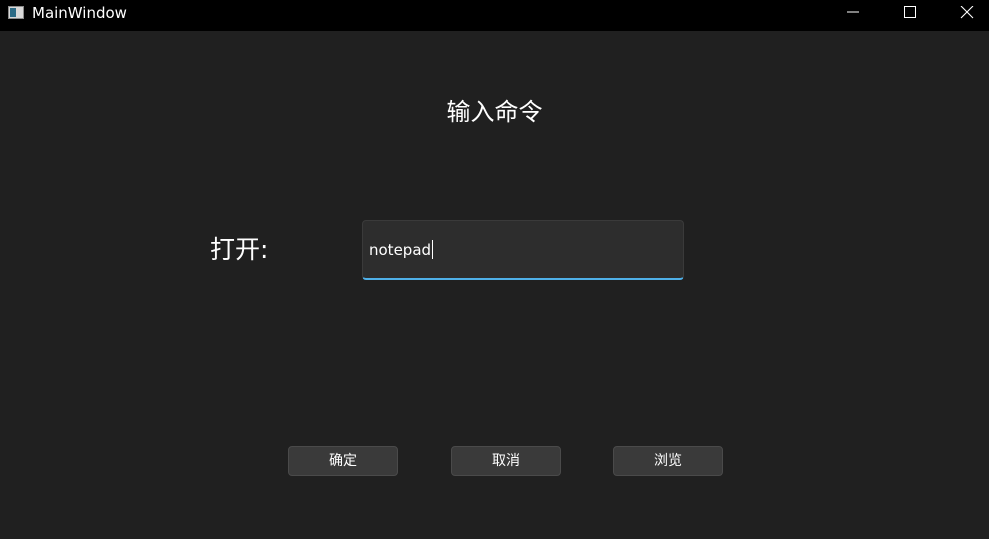 This screenshot has width=989, height=539. I want to click on minimize-button, so click(852, 15).